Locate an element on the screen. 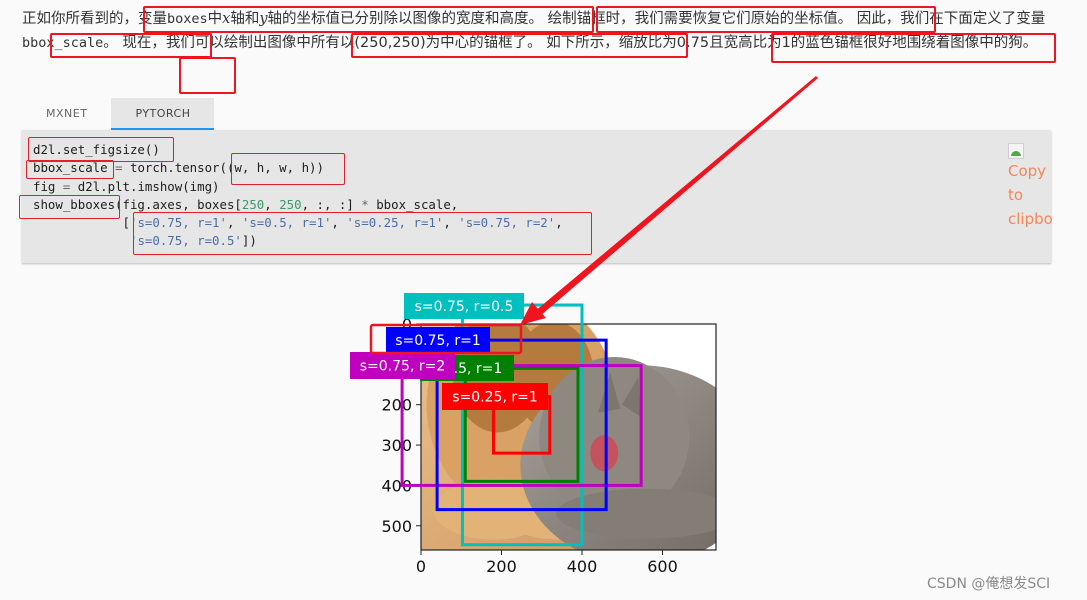 This screenshot has width=1087, height=600. x-tick-label: 600 is located at coordinates (662, 566).